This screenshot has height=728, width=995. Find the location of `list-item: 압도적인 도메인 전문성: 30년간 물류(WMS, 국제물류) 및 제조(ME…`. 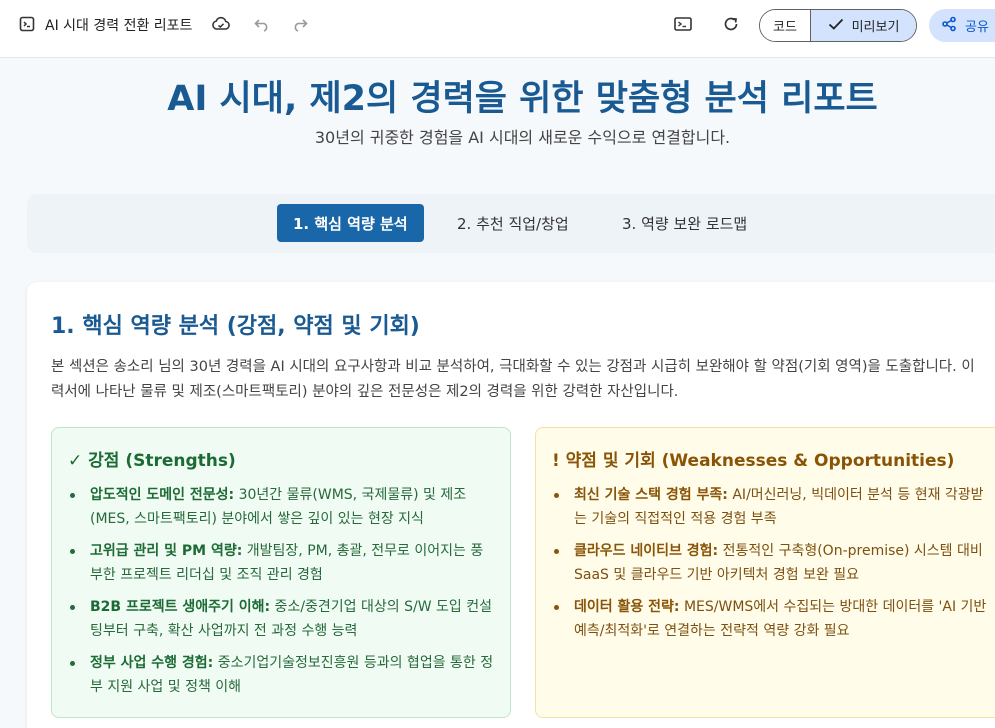

list-item: 압도적인 도메인 전문성: 30년간 물류(WMS, 국제물류) 및 제조(ME… is located at coordinates (281, 507).